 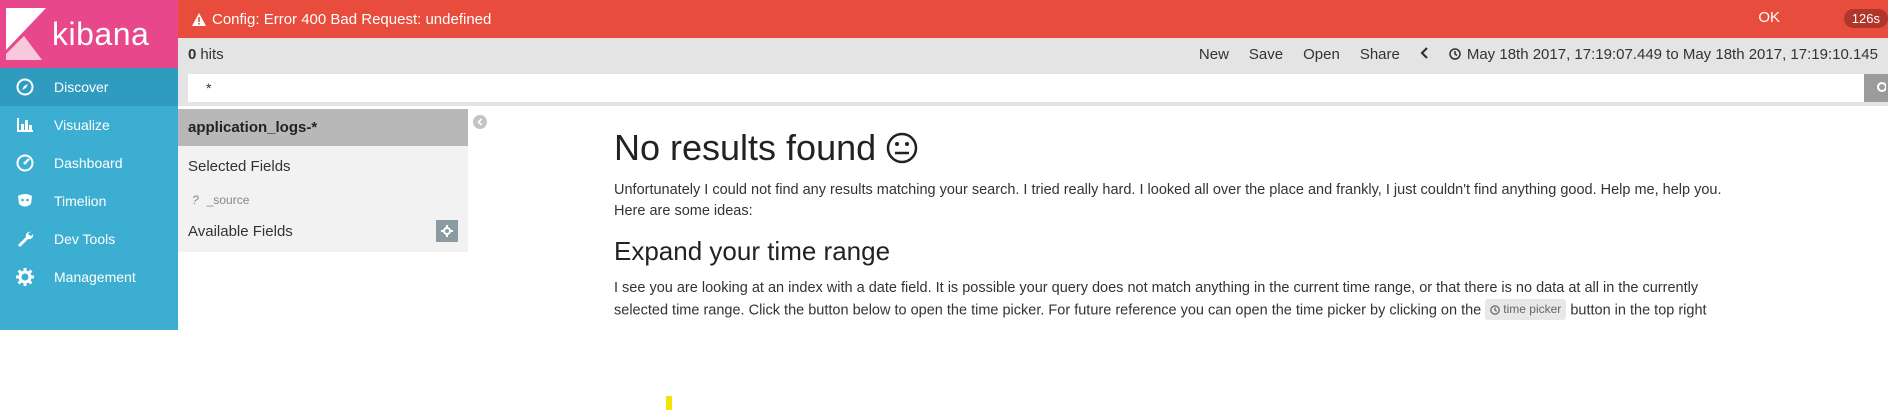 I want to click on bar-chart-icon, so click(x=25, y=125).